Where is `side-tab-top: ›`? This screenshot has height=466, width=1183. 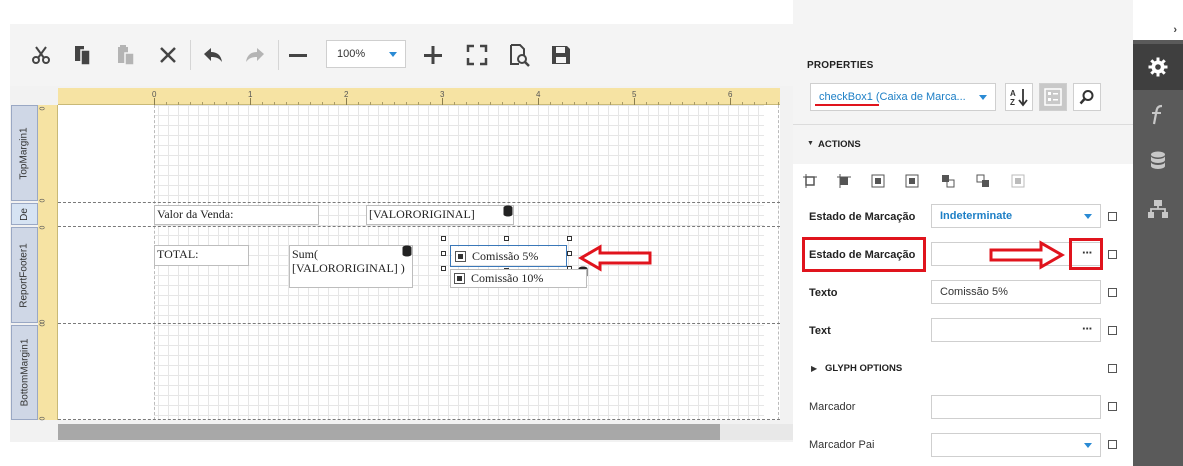 side-tab-top: › is located at coordinates (1158, 20).